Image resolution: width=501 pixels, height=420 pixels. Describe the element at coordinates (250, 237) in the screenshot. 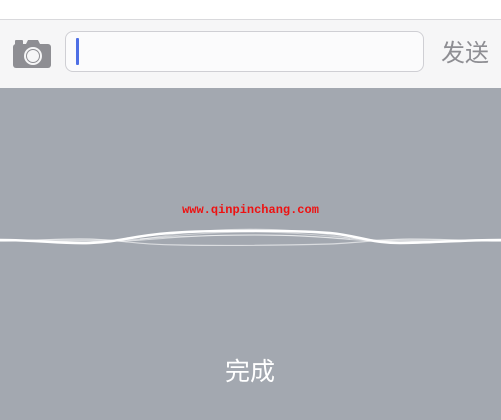

I see `voice-waveform` at that location.